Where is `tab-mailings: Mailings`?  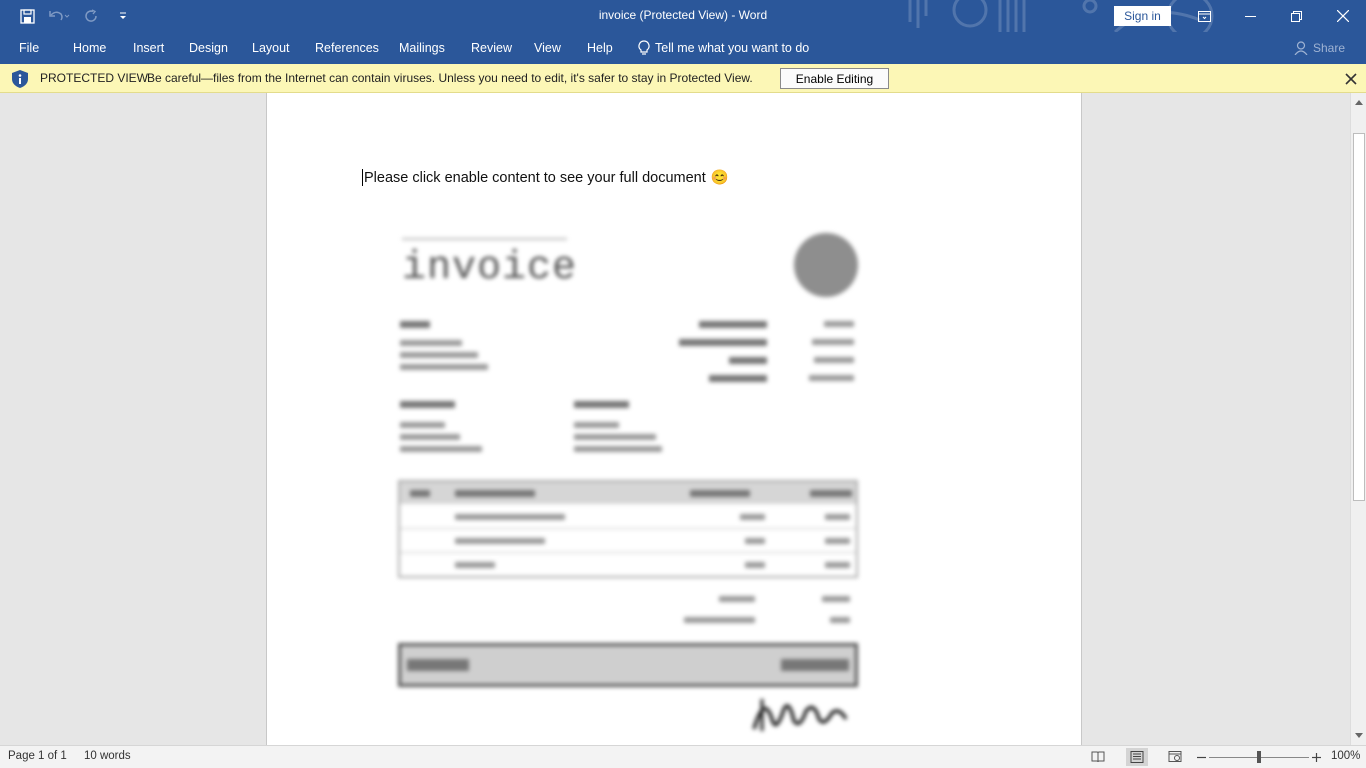 tab-mailings: Mailings is located at coordinates (422, 48).